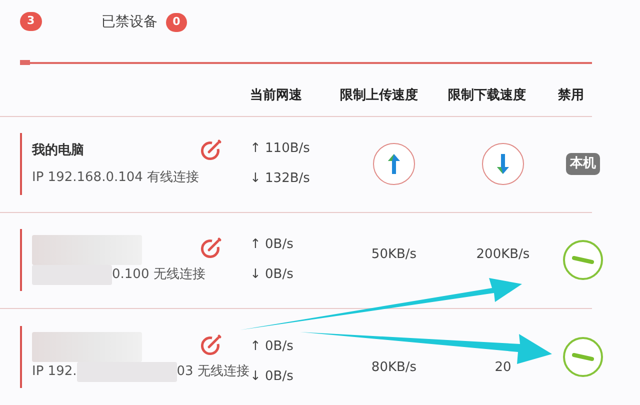 The image size is (640, 405). Describe the element at coordinates (54, 371) in the screenshot. I see `ip-address: IP 192.` at that location.